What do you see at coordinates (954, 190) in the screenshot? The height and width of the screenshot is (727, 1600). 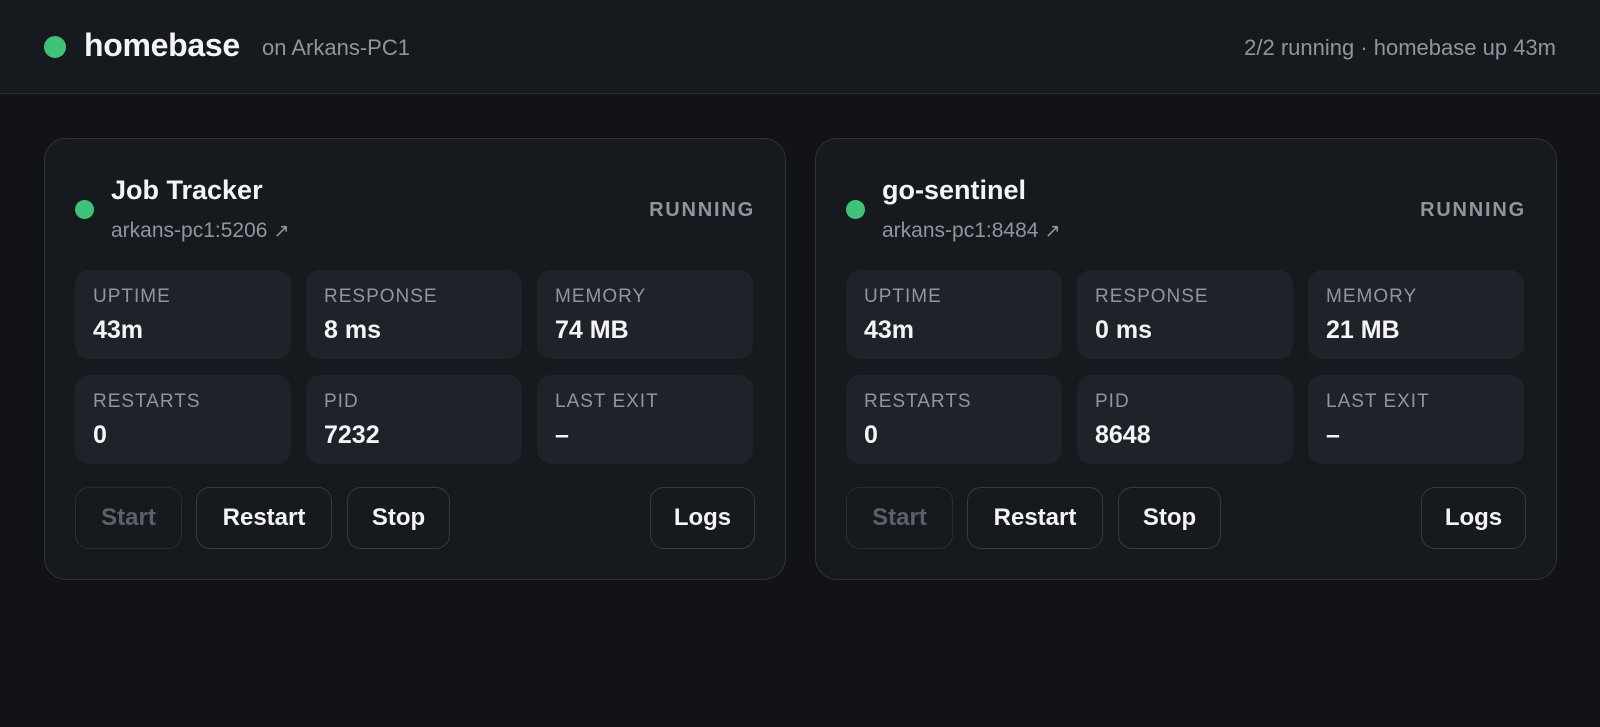 I see `service-name: go-sentinel` at bounding box center [954, 190].